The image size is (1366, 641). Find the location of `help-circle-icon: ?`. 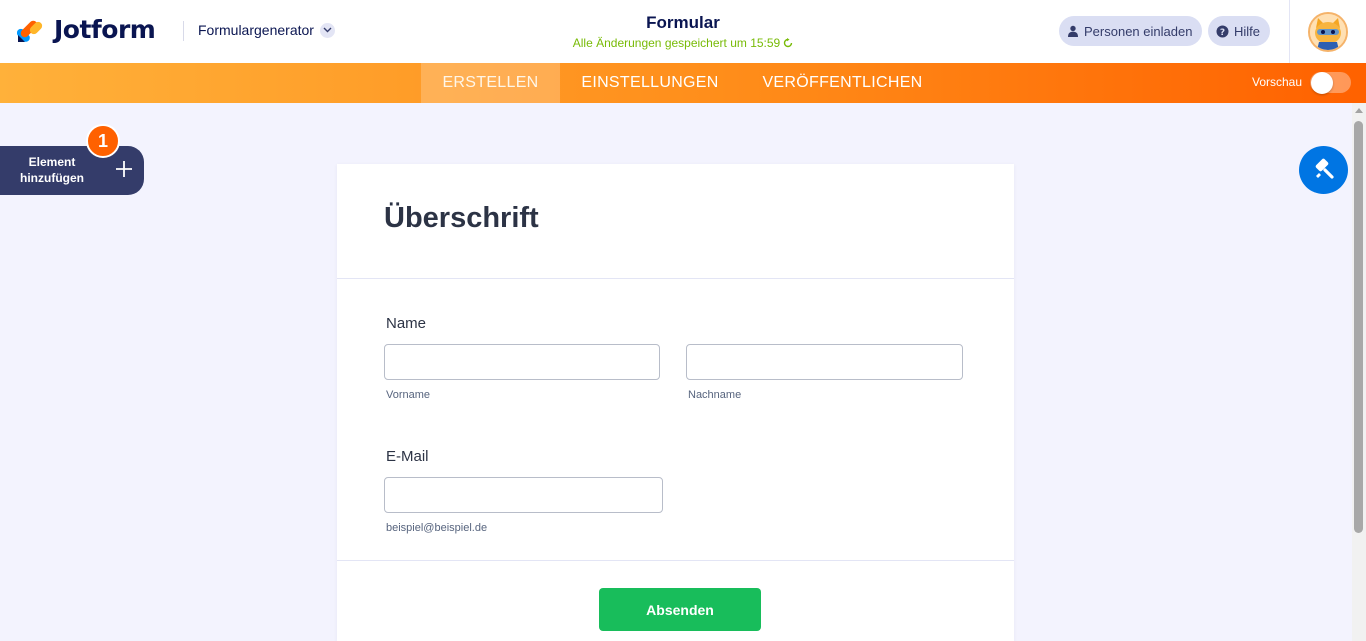

help-circle-icon: ? is located at coordinates (1222, 31).